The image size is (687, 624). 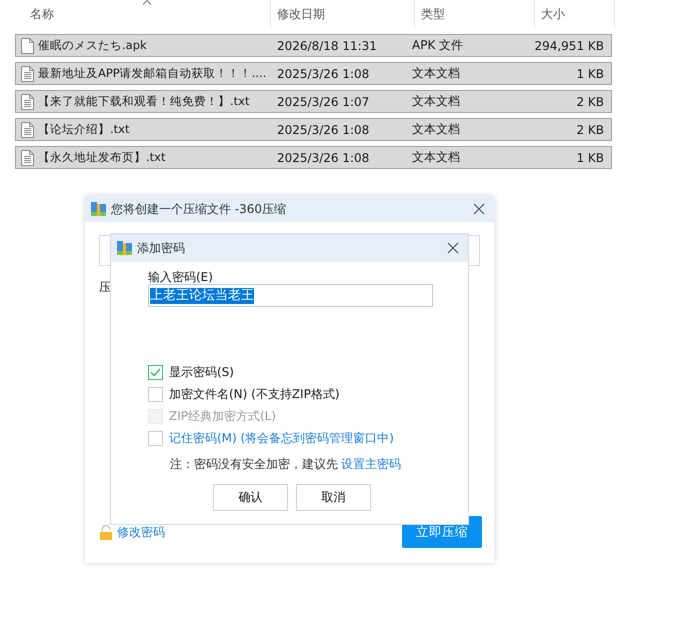 What do you see at coordinates (106, 532) in the screenshot?
I see `lock-icon` at bounding box center [106, 532].